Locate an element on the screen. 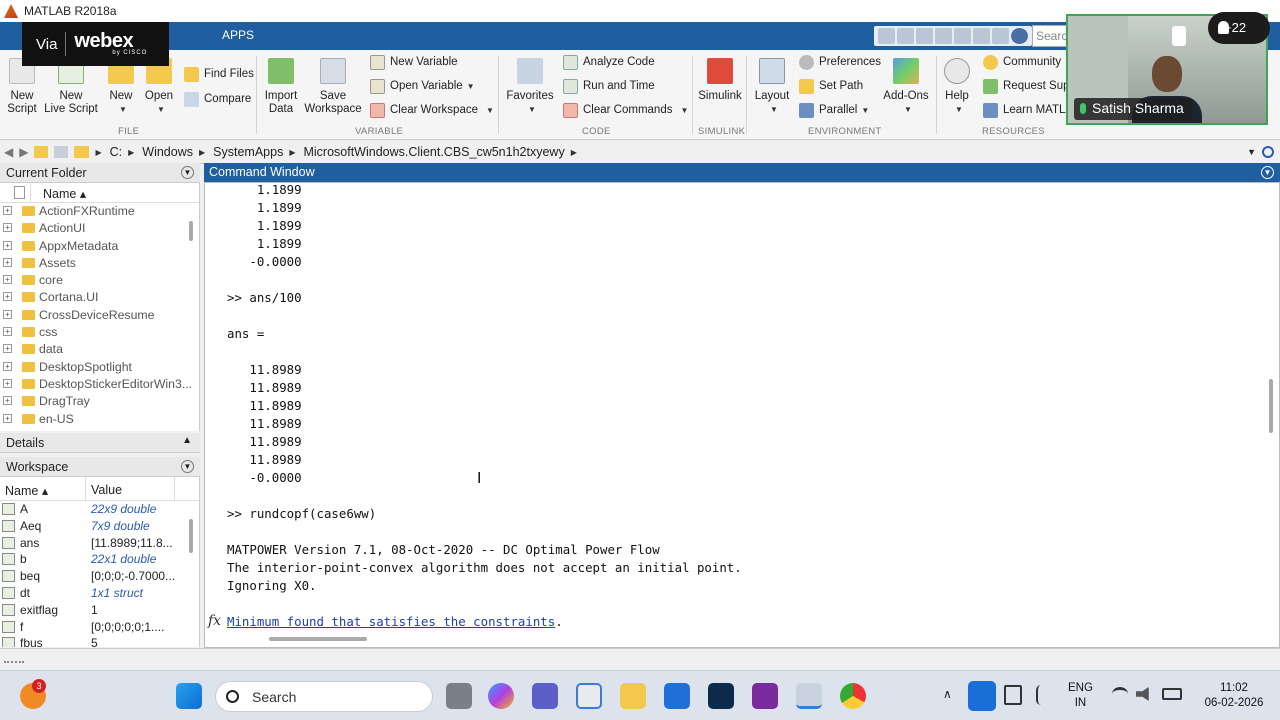 This screenshot has height=720, width=1280. folder-list-item: + data is located at coordinates (99, 349).